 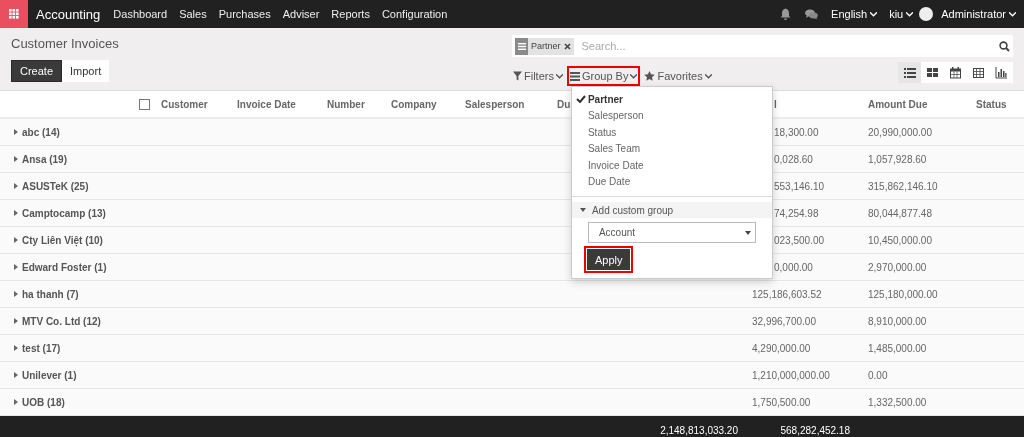 I want to click on group-row-label: Cty Liên Việt (10), so click(x=55, y=240).